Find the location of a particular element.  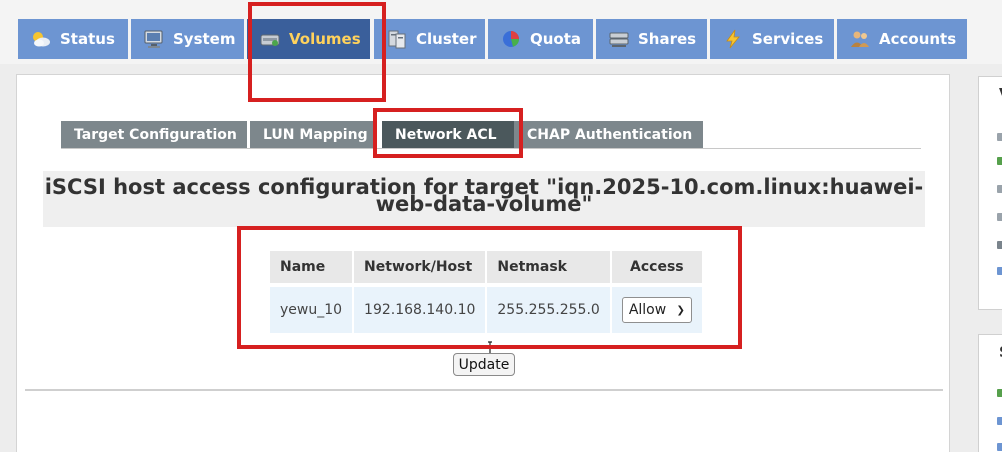

monitor-icon is located at coordinates (154, 39).